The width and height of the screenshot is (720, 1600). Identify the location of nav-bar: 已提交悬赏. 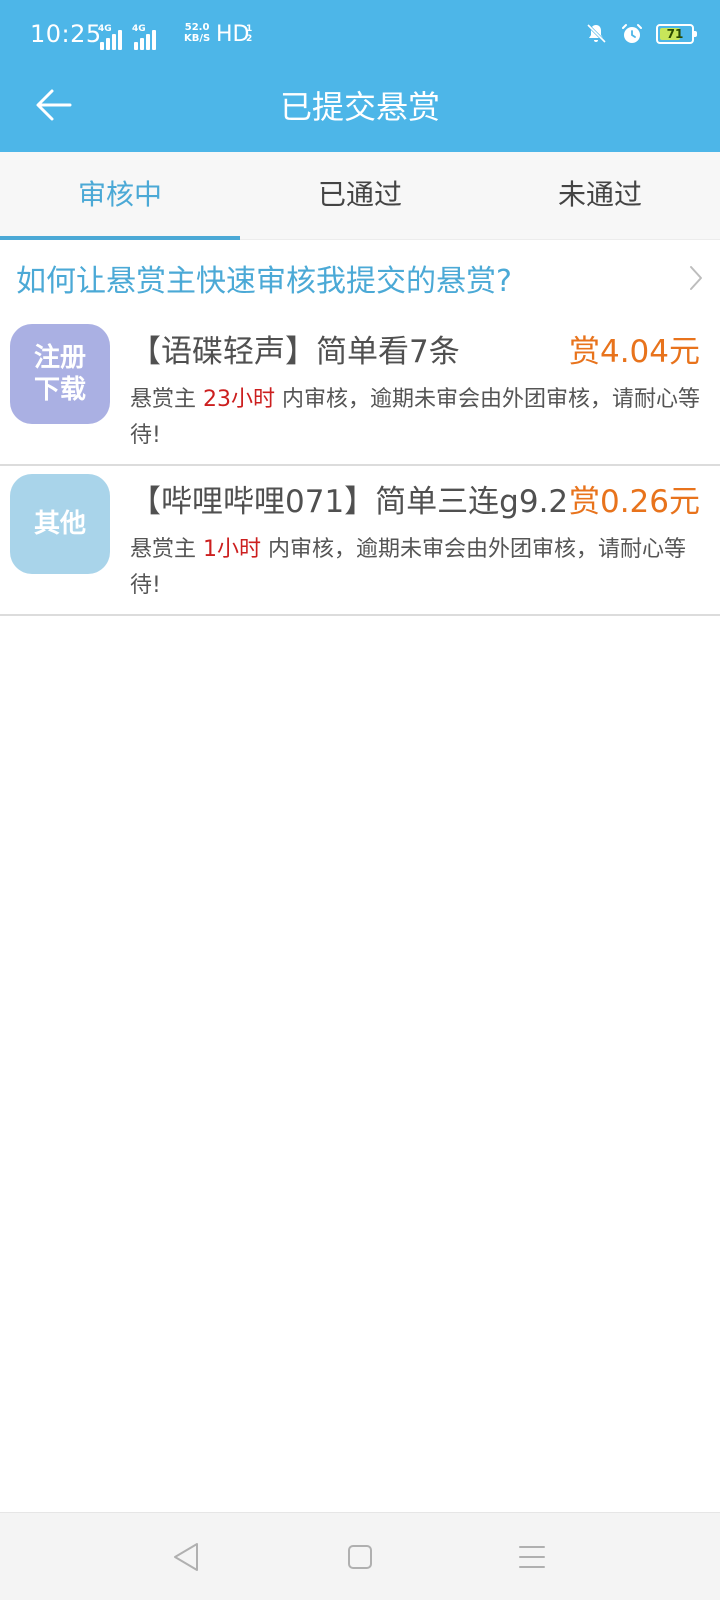
(360, 112).